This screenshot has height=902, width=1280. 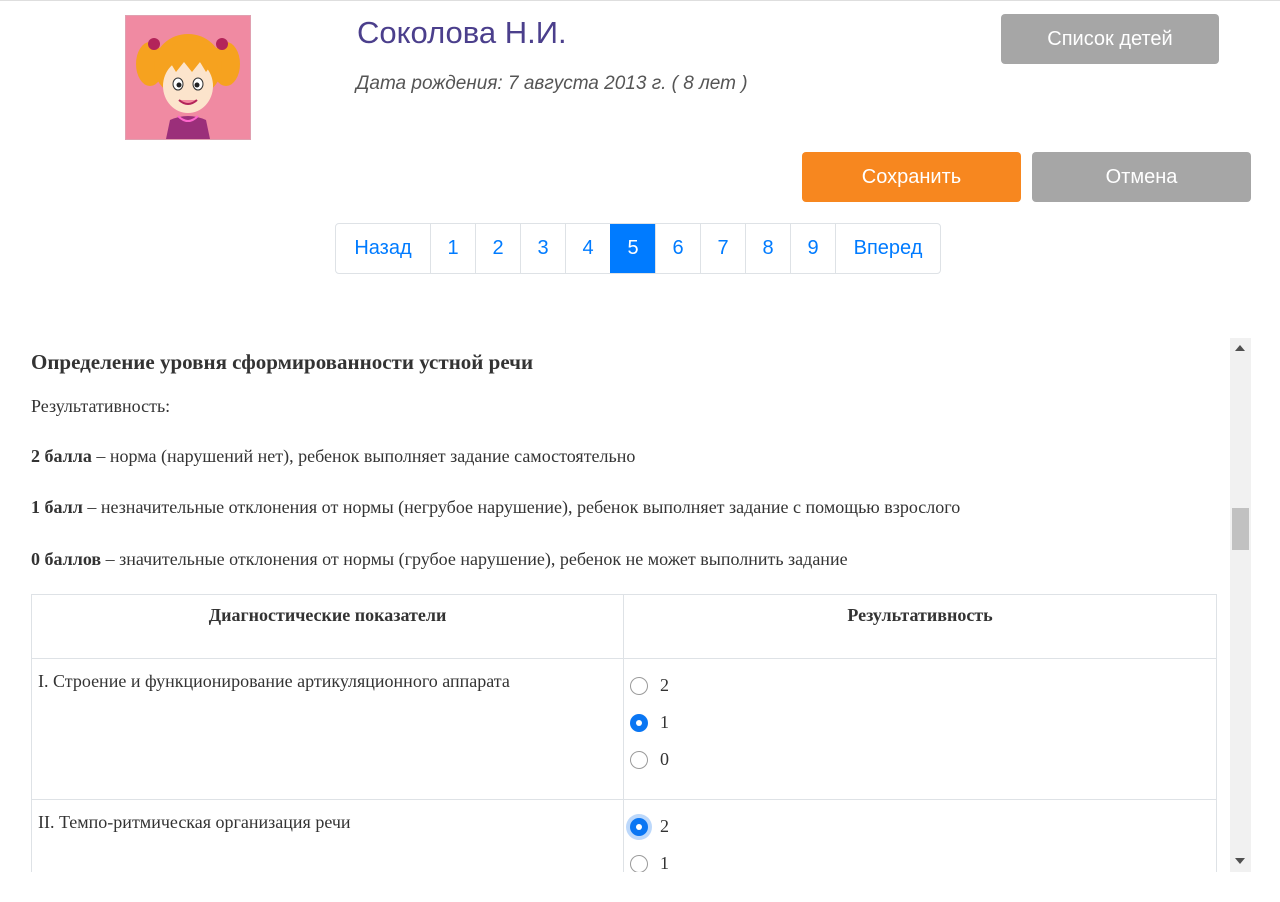 I want to click on children-list-button: Список детей, so click(x=1110, y=39).